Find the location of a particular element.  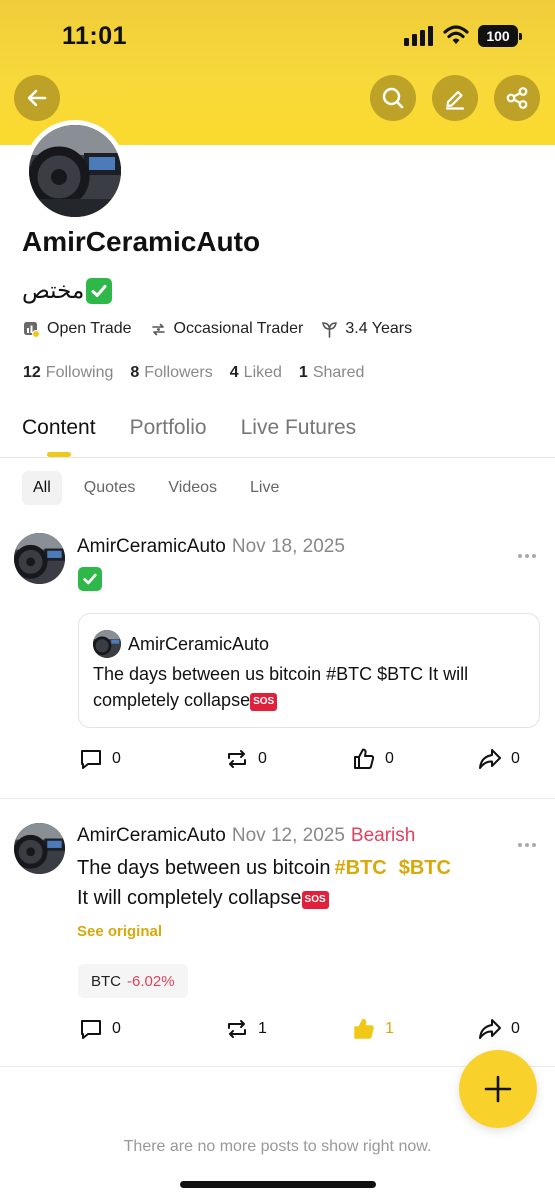

like-button: 0 is located at coordinates (372, 759).